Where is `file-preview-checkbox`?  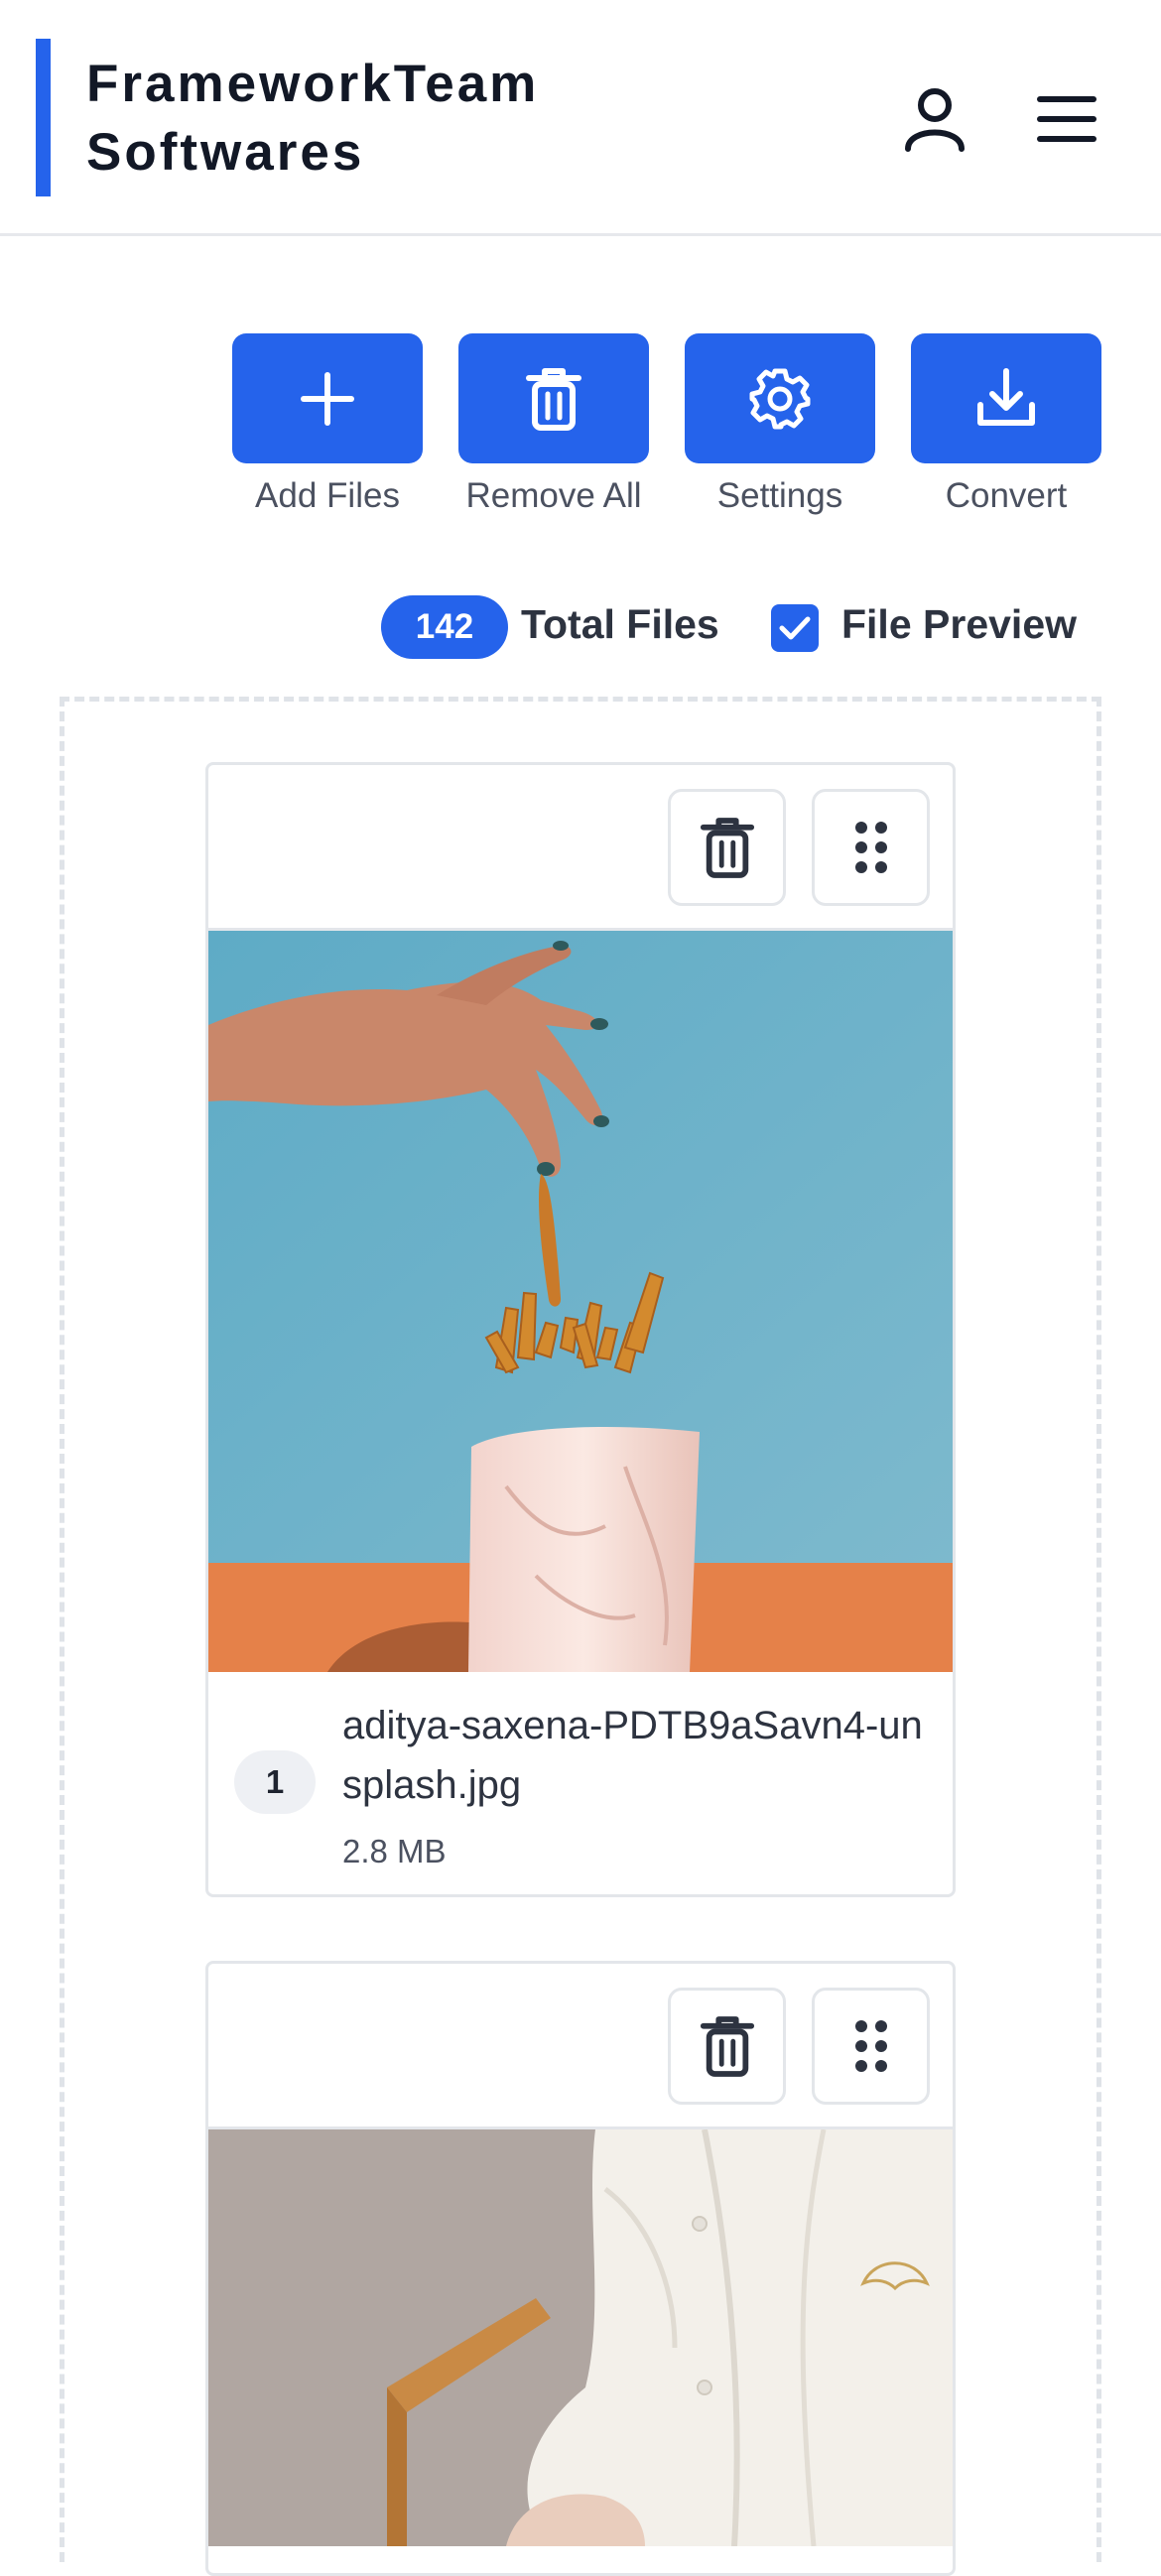 file-preview-checkbox is located at coordinates (795, 628).